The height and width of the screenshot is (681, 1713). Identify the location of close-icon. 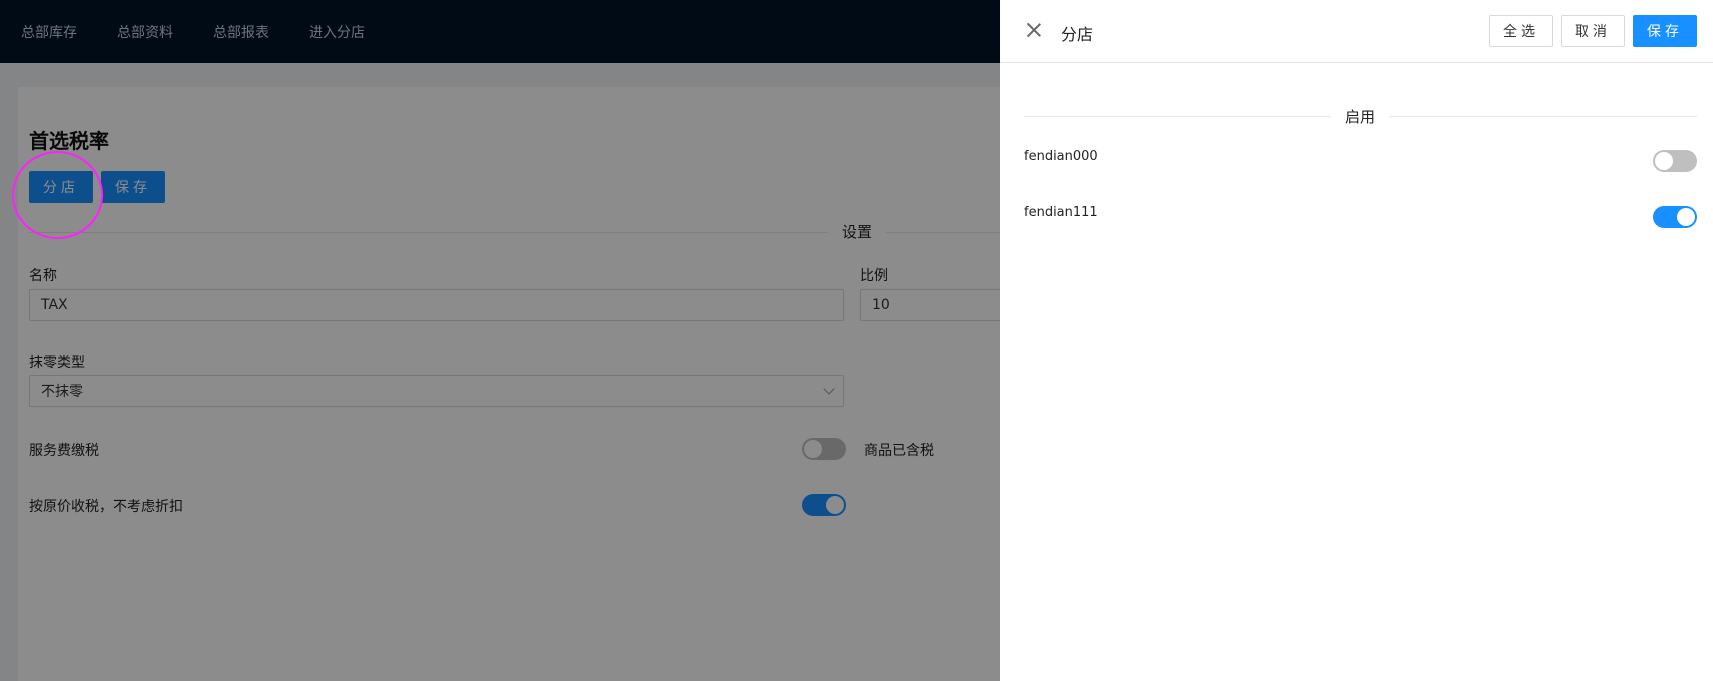
(1034, 30).